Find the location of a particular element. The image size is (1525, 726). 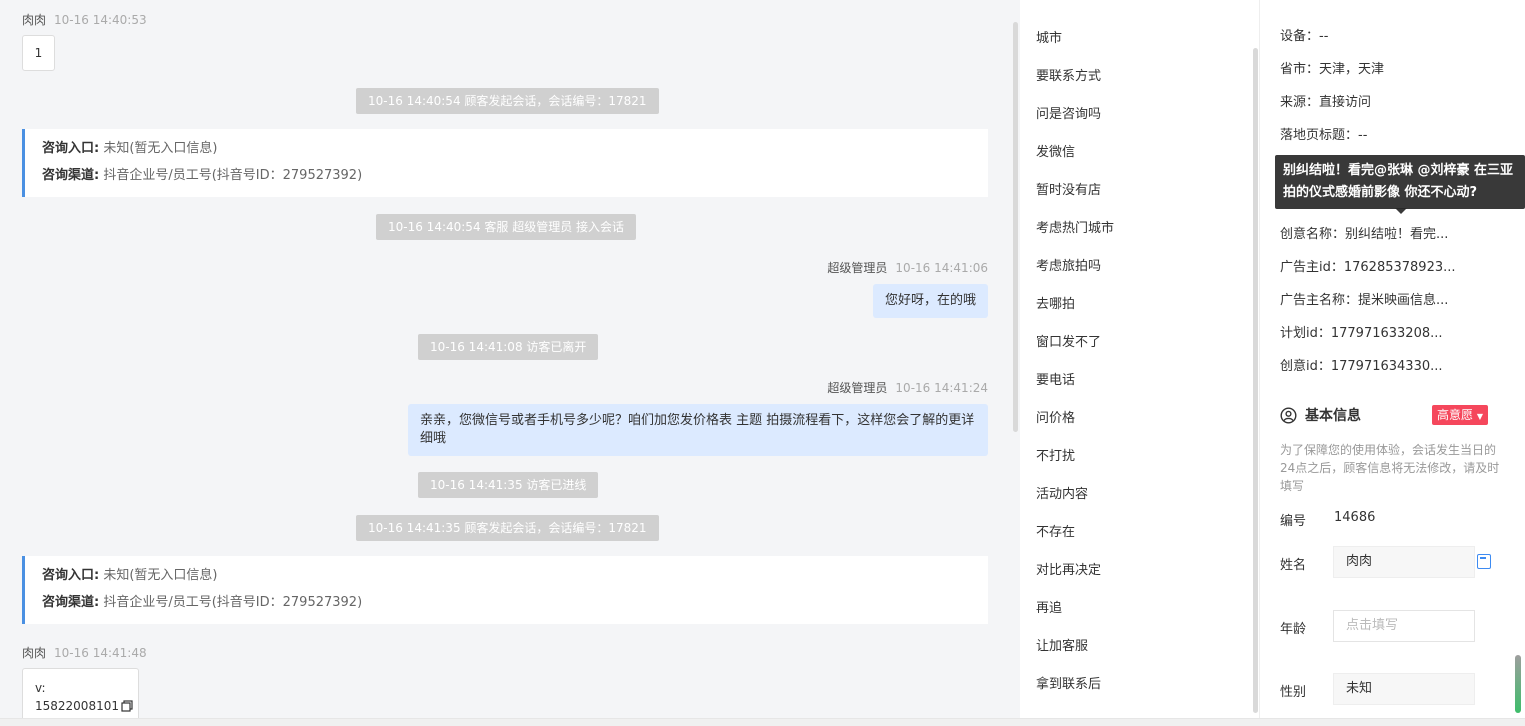

message-header: 肉肉 10-16 14:41:48 is located at coordinates (84, 652).